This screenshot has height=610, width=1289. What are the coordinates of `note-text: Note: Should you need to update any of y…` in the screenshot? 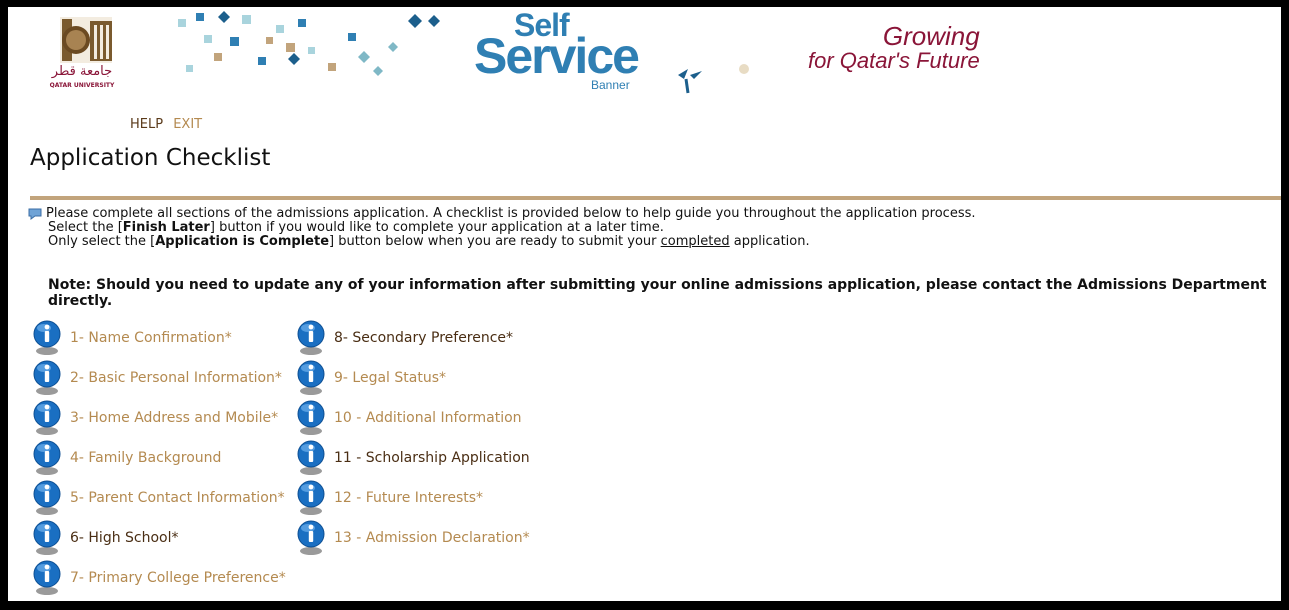 It's located at (657, 293).